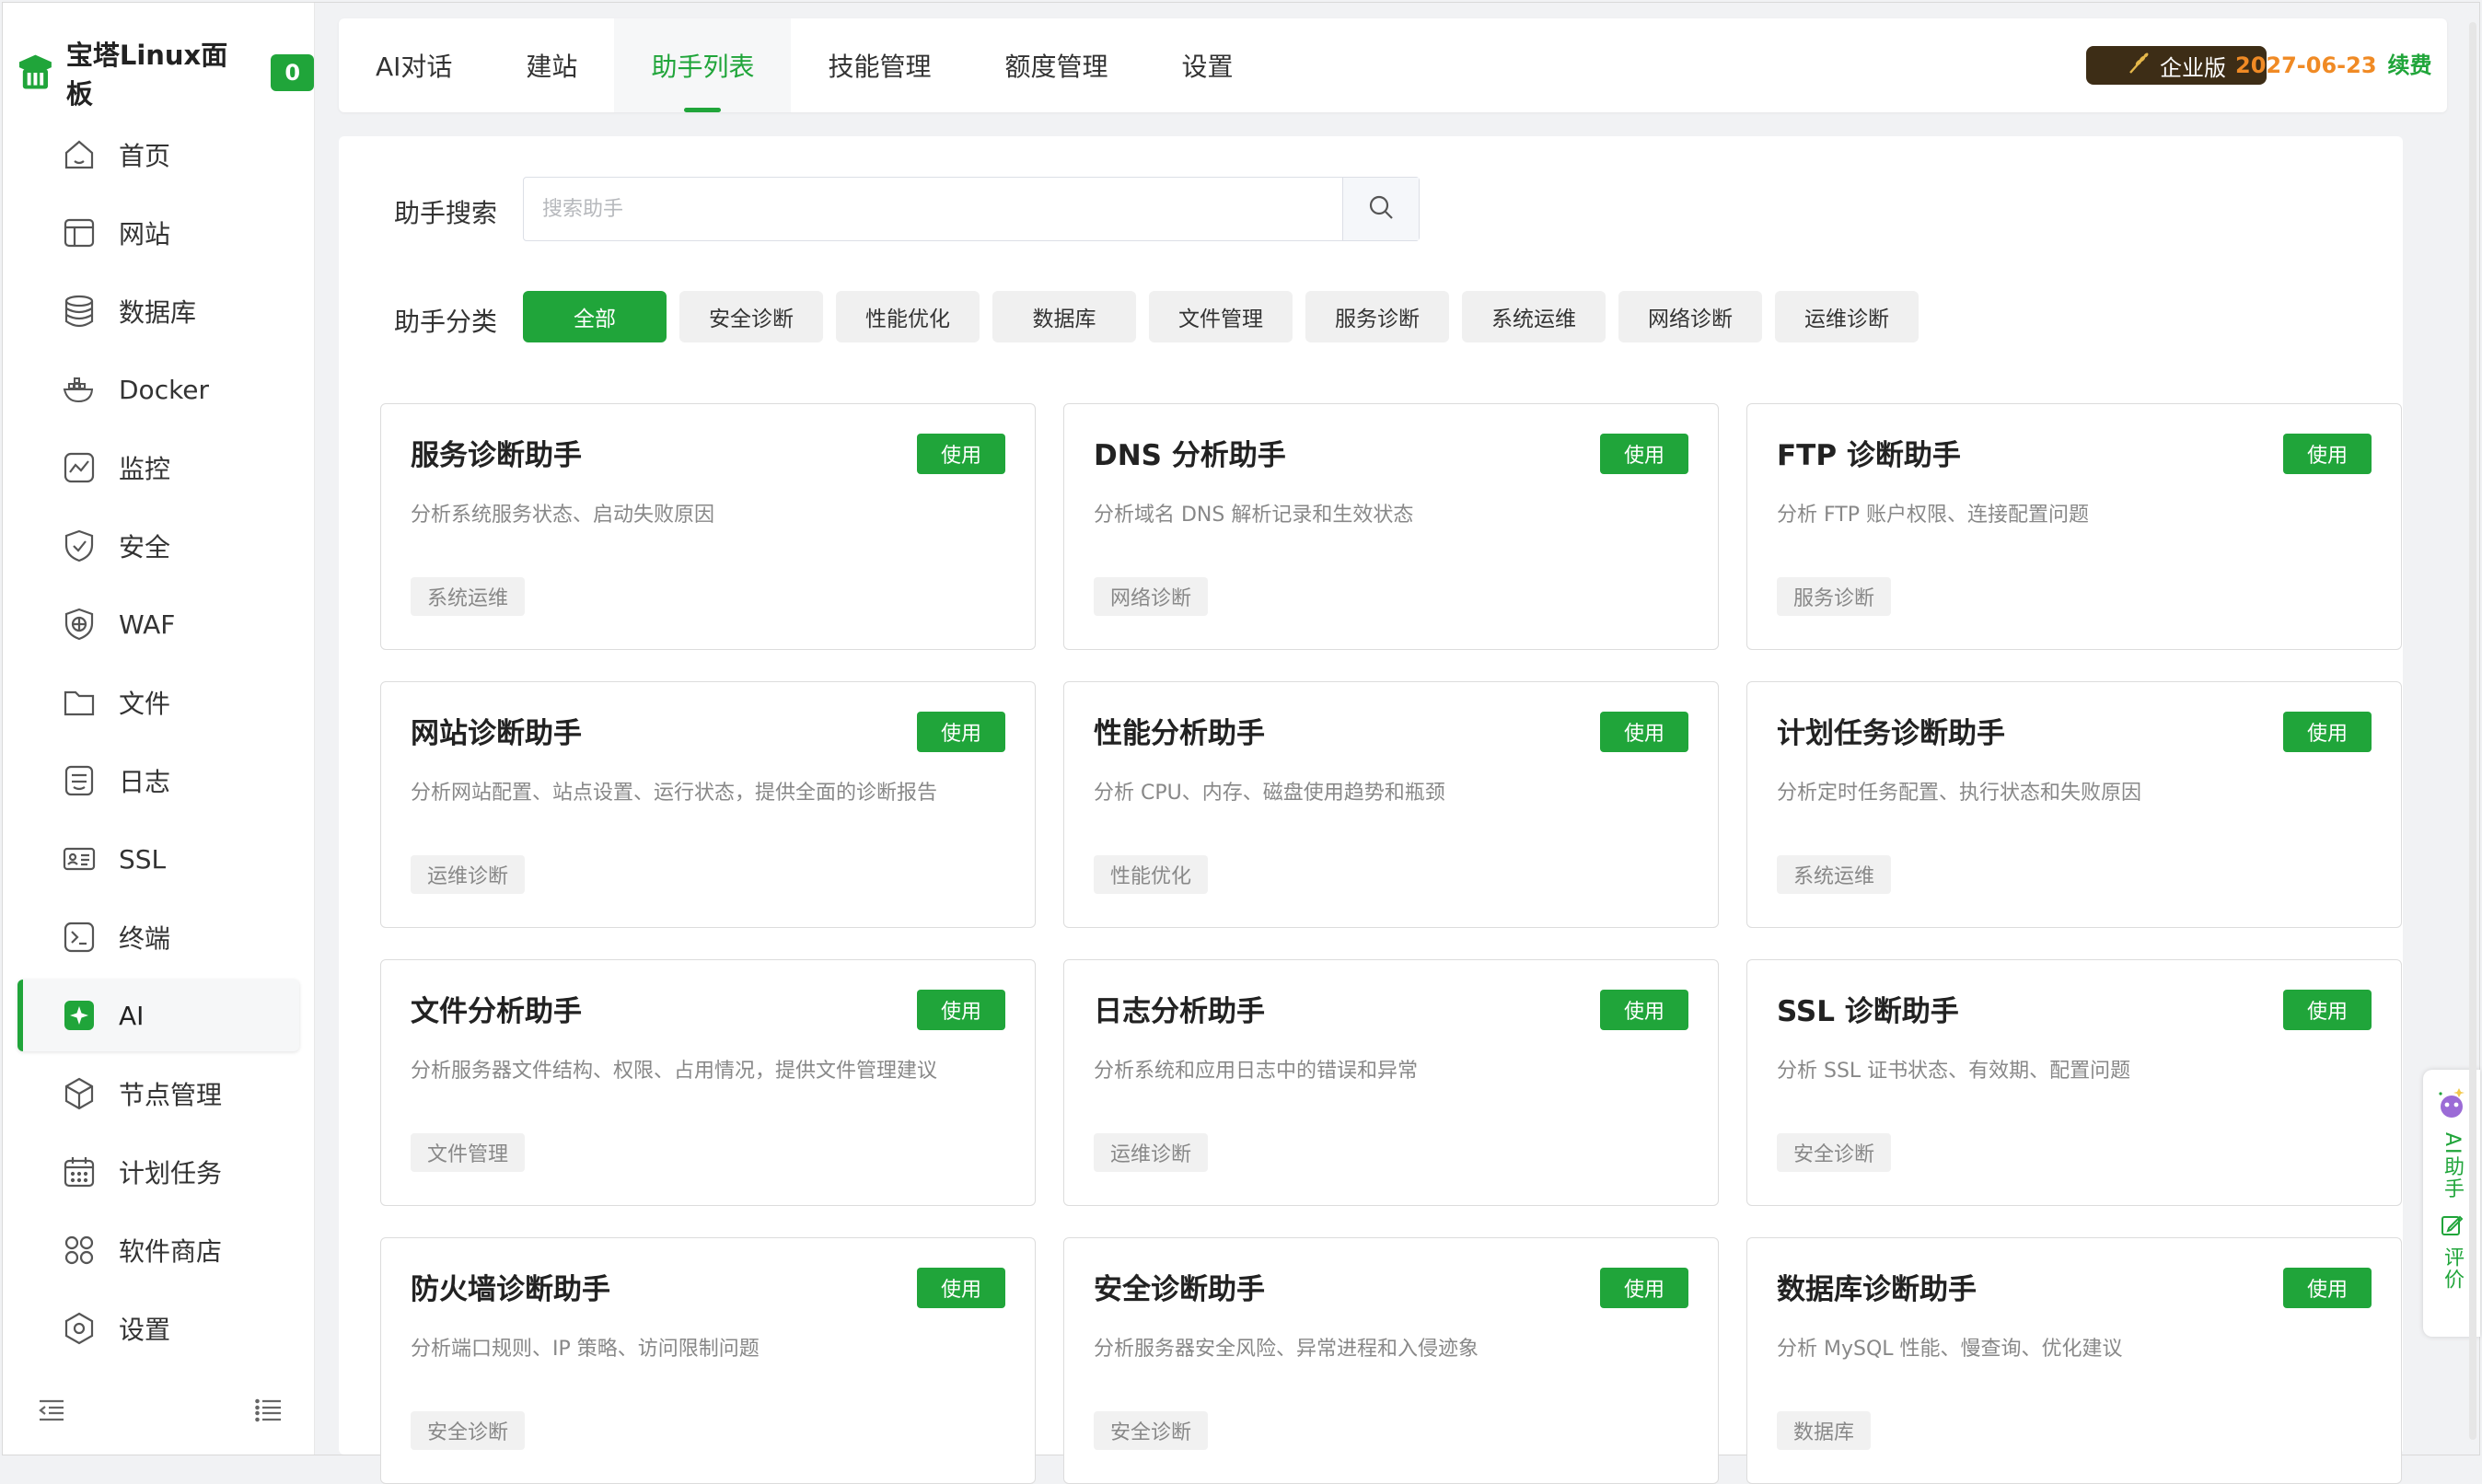 The height and width of the screenshot is (1484, 2482). I want to click on assistant-card: 数据库诊断助手 使用 分析 MySQL 性能、慢查询、优化建议 数据库, so click(2074, 1360).